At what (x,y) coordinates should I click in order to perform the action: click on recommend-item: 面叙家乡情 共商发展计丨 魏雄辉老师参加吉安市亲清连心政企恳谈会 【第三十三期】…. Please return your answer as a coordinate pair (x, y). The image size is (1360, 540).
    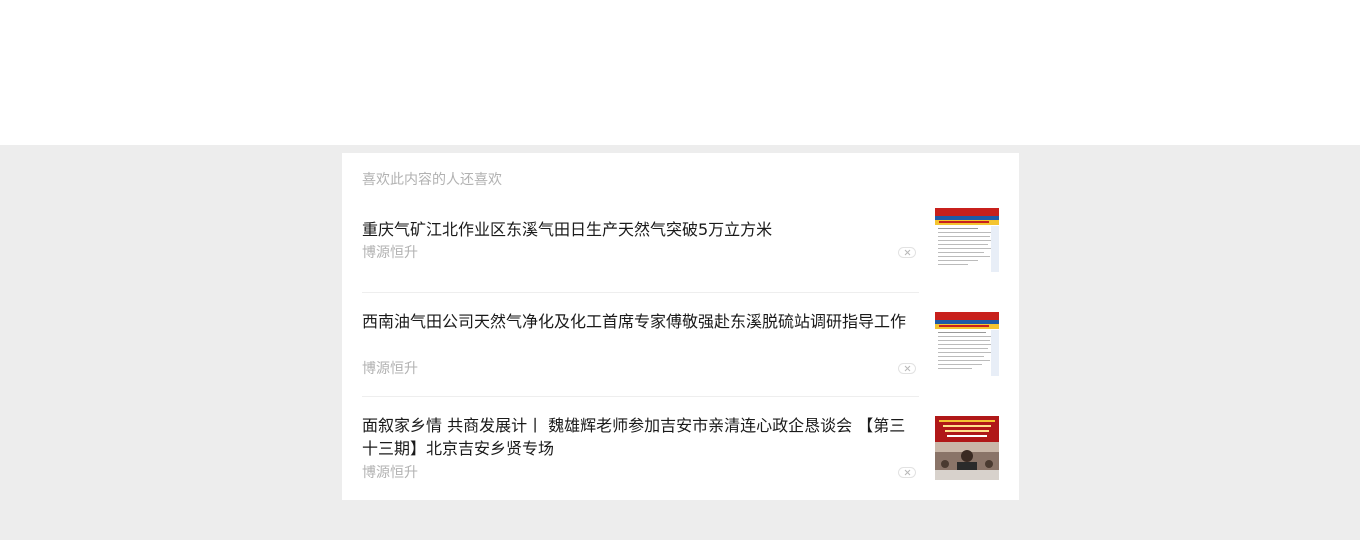
    Looking at the image, I should click on (680, 458).